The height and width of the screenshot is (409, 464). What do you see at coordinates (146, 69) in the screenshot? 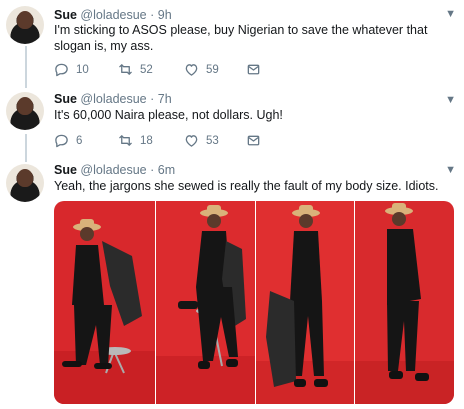
I see `retweet-count: 52` at bounding box center [146, 69].